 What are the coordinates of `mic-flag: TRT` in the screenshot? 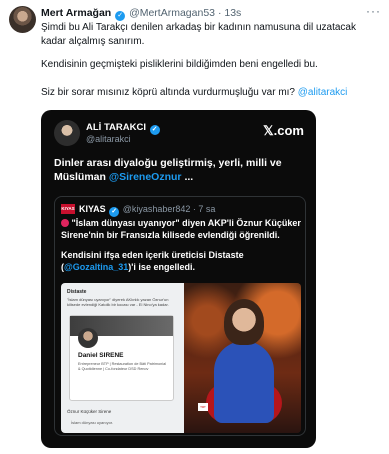 It's located at (203, 407).